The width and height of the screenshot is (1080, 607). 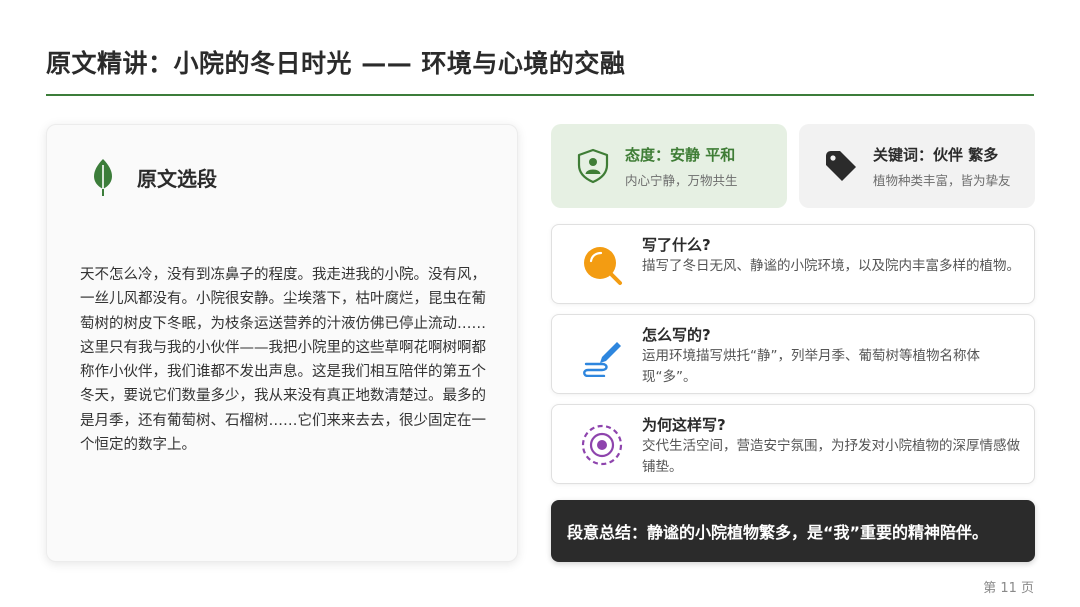 What do you see at coordinates (831, 266) in the screenshot?
I see `question-answer: 描写了冬日无风、静谧的小院环境，以及院内丰富多样的植物。` at bounding box center [831, 266].